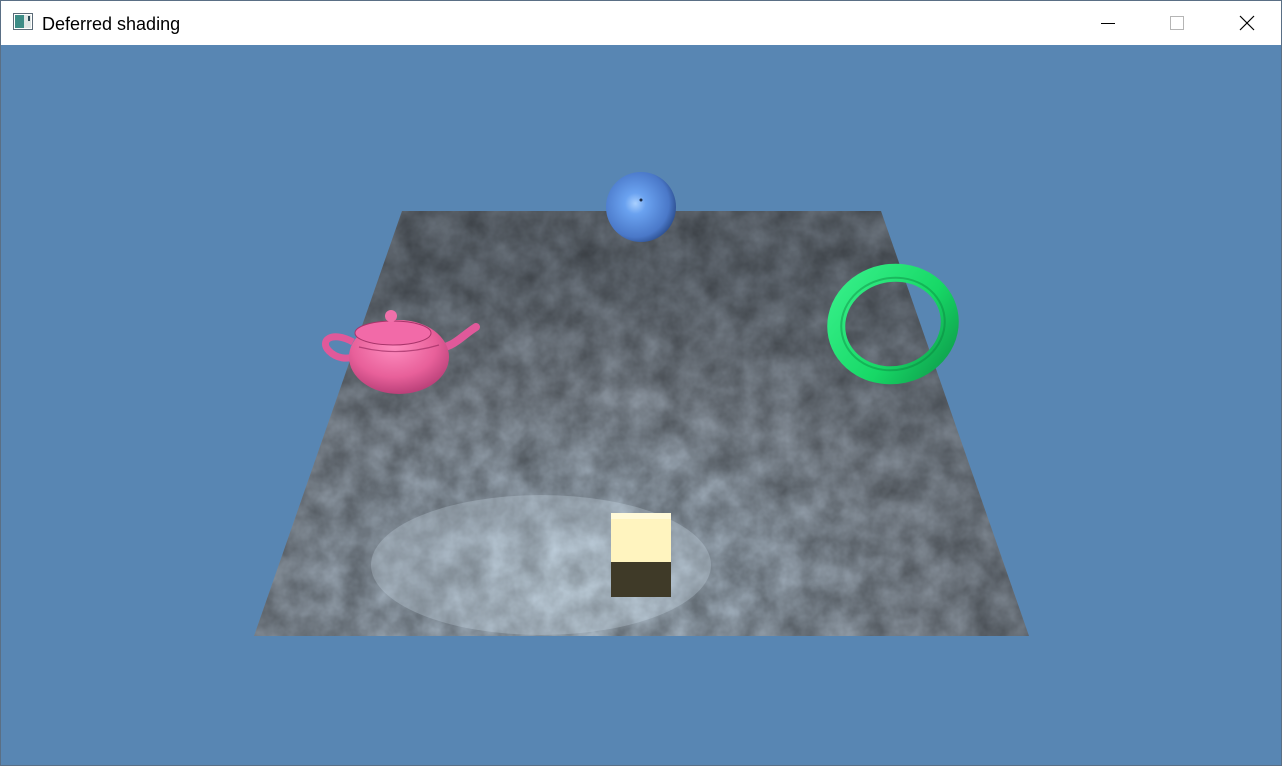 This screenshot has width=1282, height=766. Describe the element at coordinates (641, 23) in the screenshot. I see `title-bar: Deferred shading` at that location.